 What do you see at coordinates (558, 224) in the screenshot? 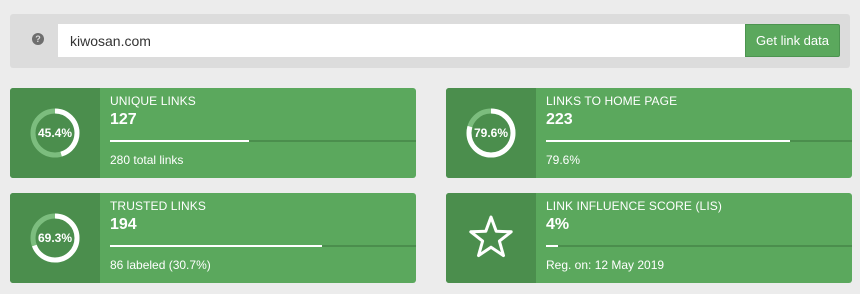
I see `card-value: 4%` at bounding box center [558, 224].